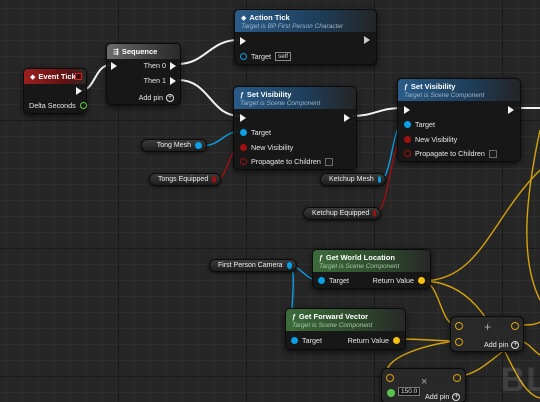 This screenshot has width=540, height=402. Describe the element at coordinates (391, 393) in the screenshot. I see `float-input-pin` at that location.